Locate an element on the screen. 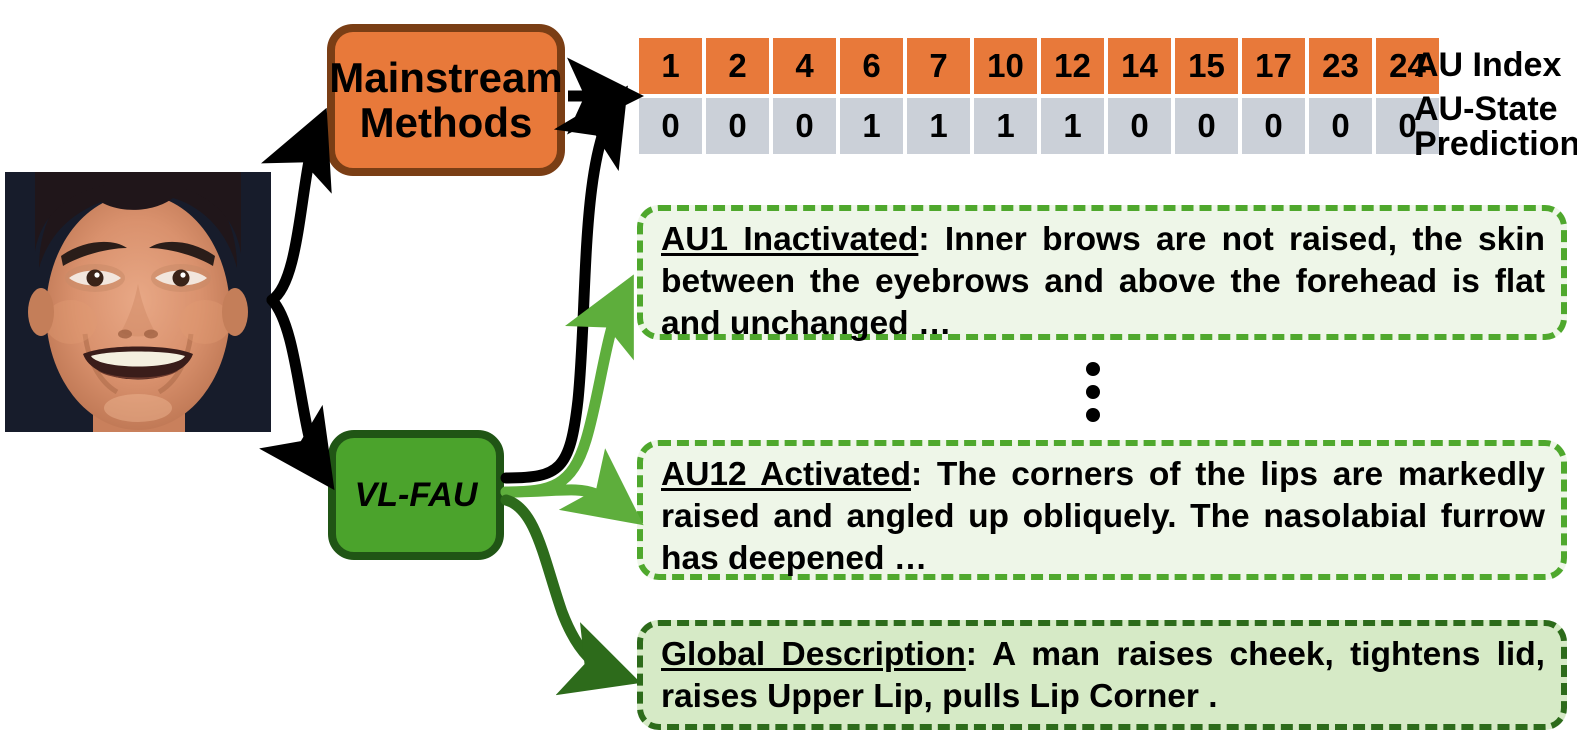 The width and height of the screenshot is (1577, 747). au-index-cell: 1 is located at coordinates (670, 66).